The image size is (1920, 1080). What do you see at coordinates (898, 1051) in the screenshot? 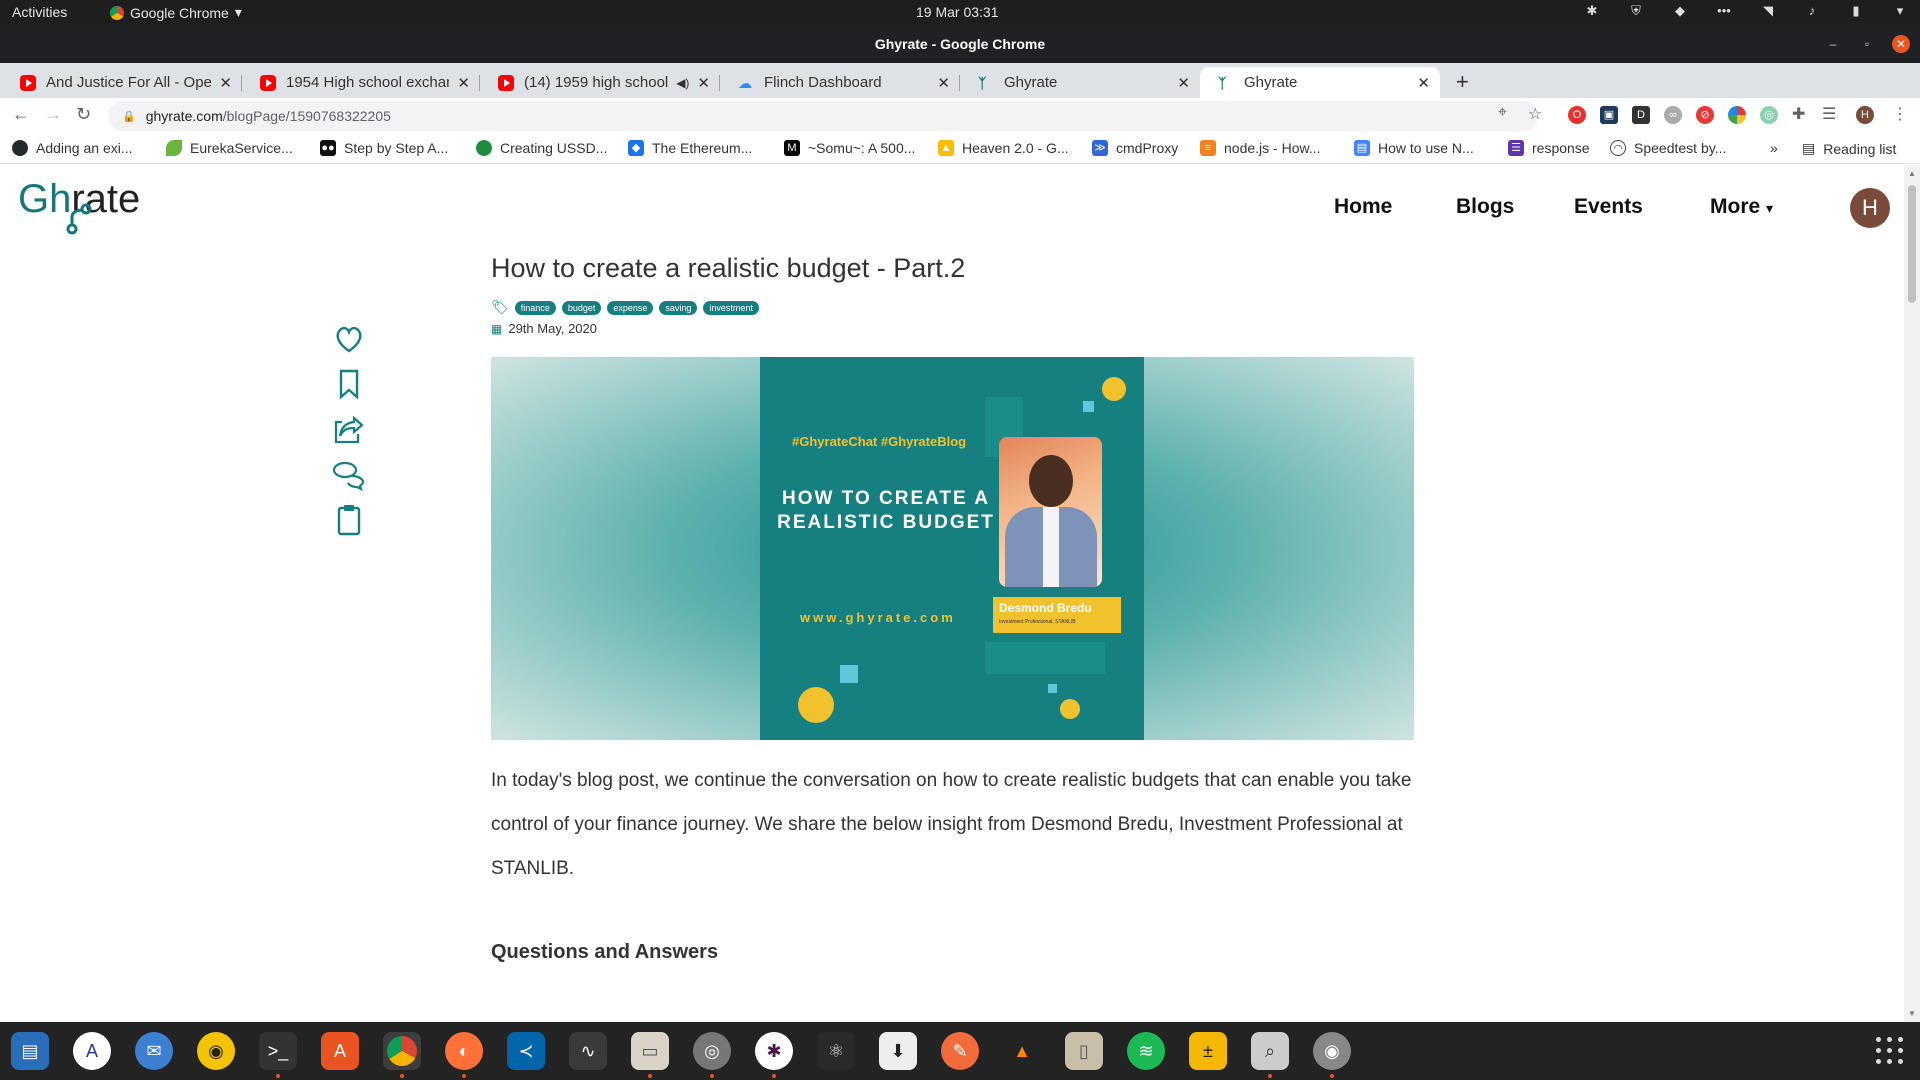
I see `download-icon: ⬇` at bounding box center [898, 1051].